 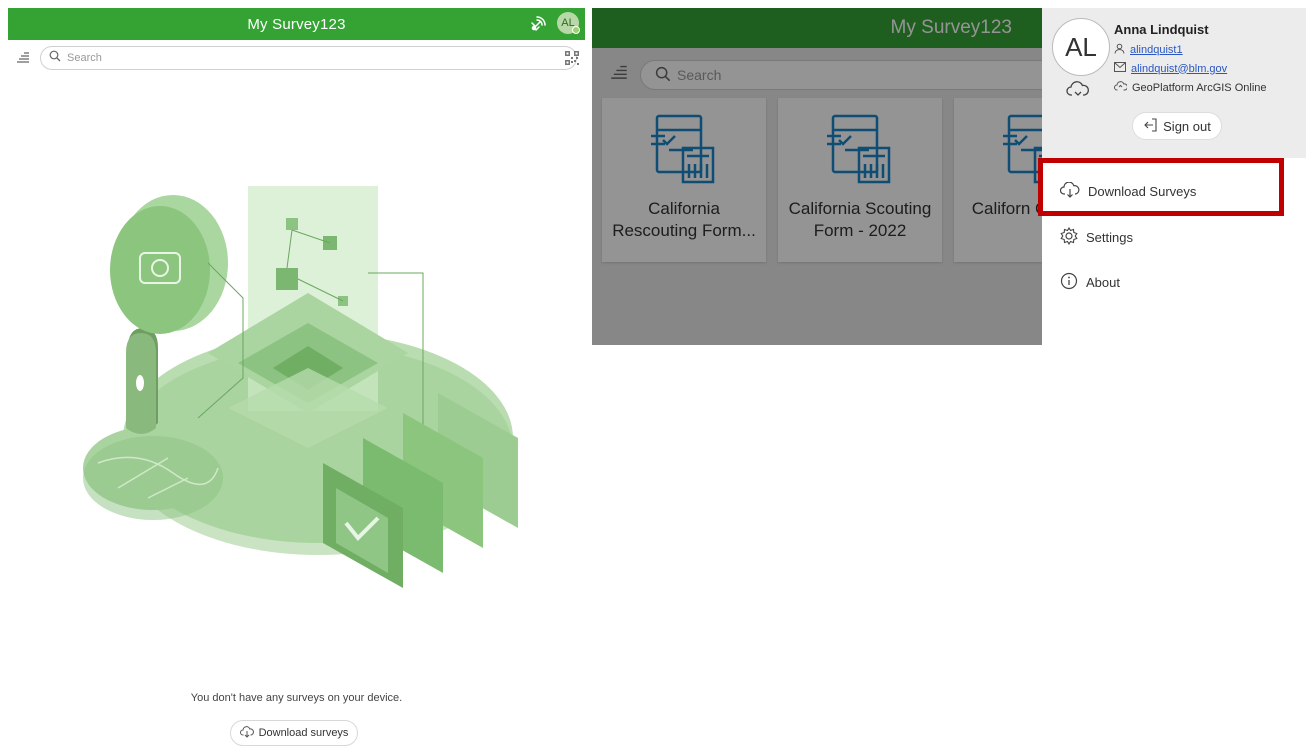 I want to click on menu-item-about: About, so click(x=1090, y=282).